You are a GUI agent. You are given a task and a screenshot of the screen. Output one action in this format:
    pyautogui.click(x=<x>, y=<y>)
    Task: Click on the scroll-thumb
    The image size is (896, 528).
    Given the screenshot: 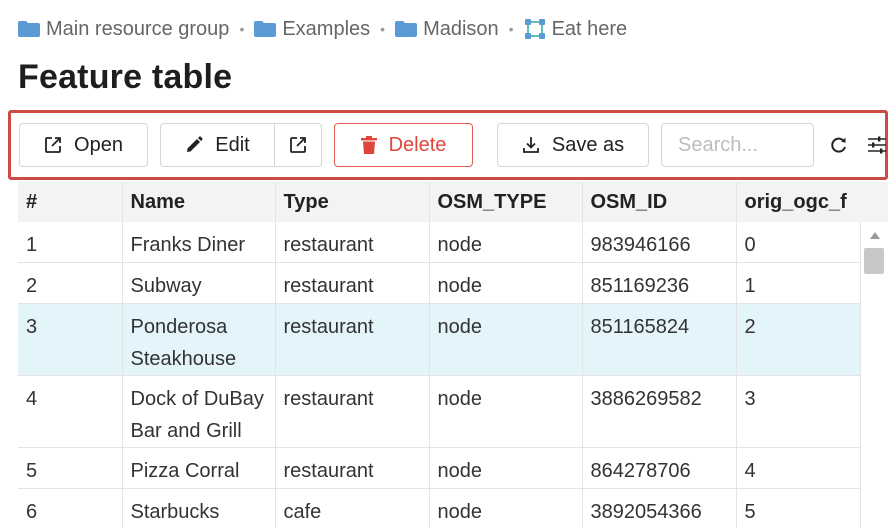 What is the action you would take?
    pyautogui.click(x=874, y=261)
    